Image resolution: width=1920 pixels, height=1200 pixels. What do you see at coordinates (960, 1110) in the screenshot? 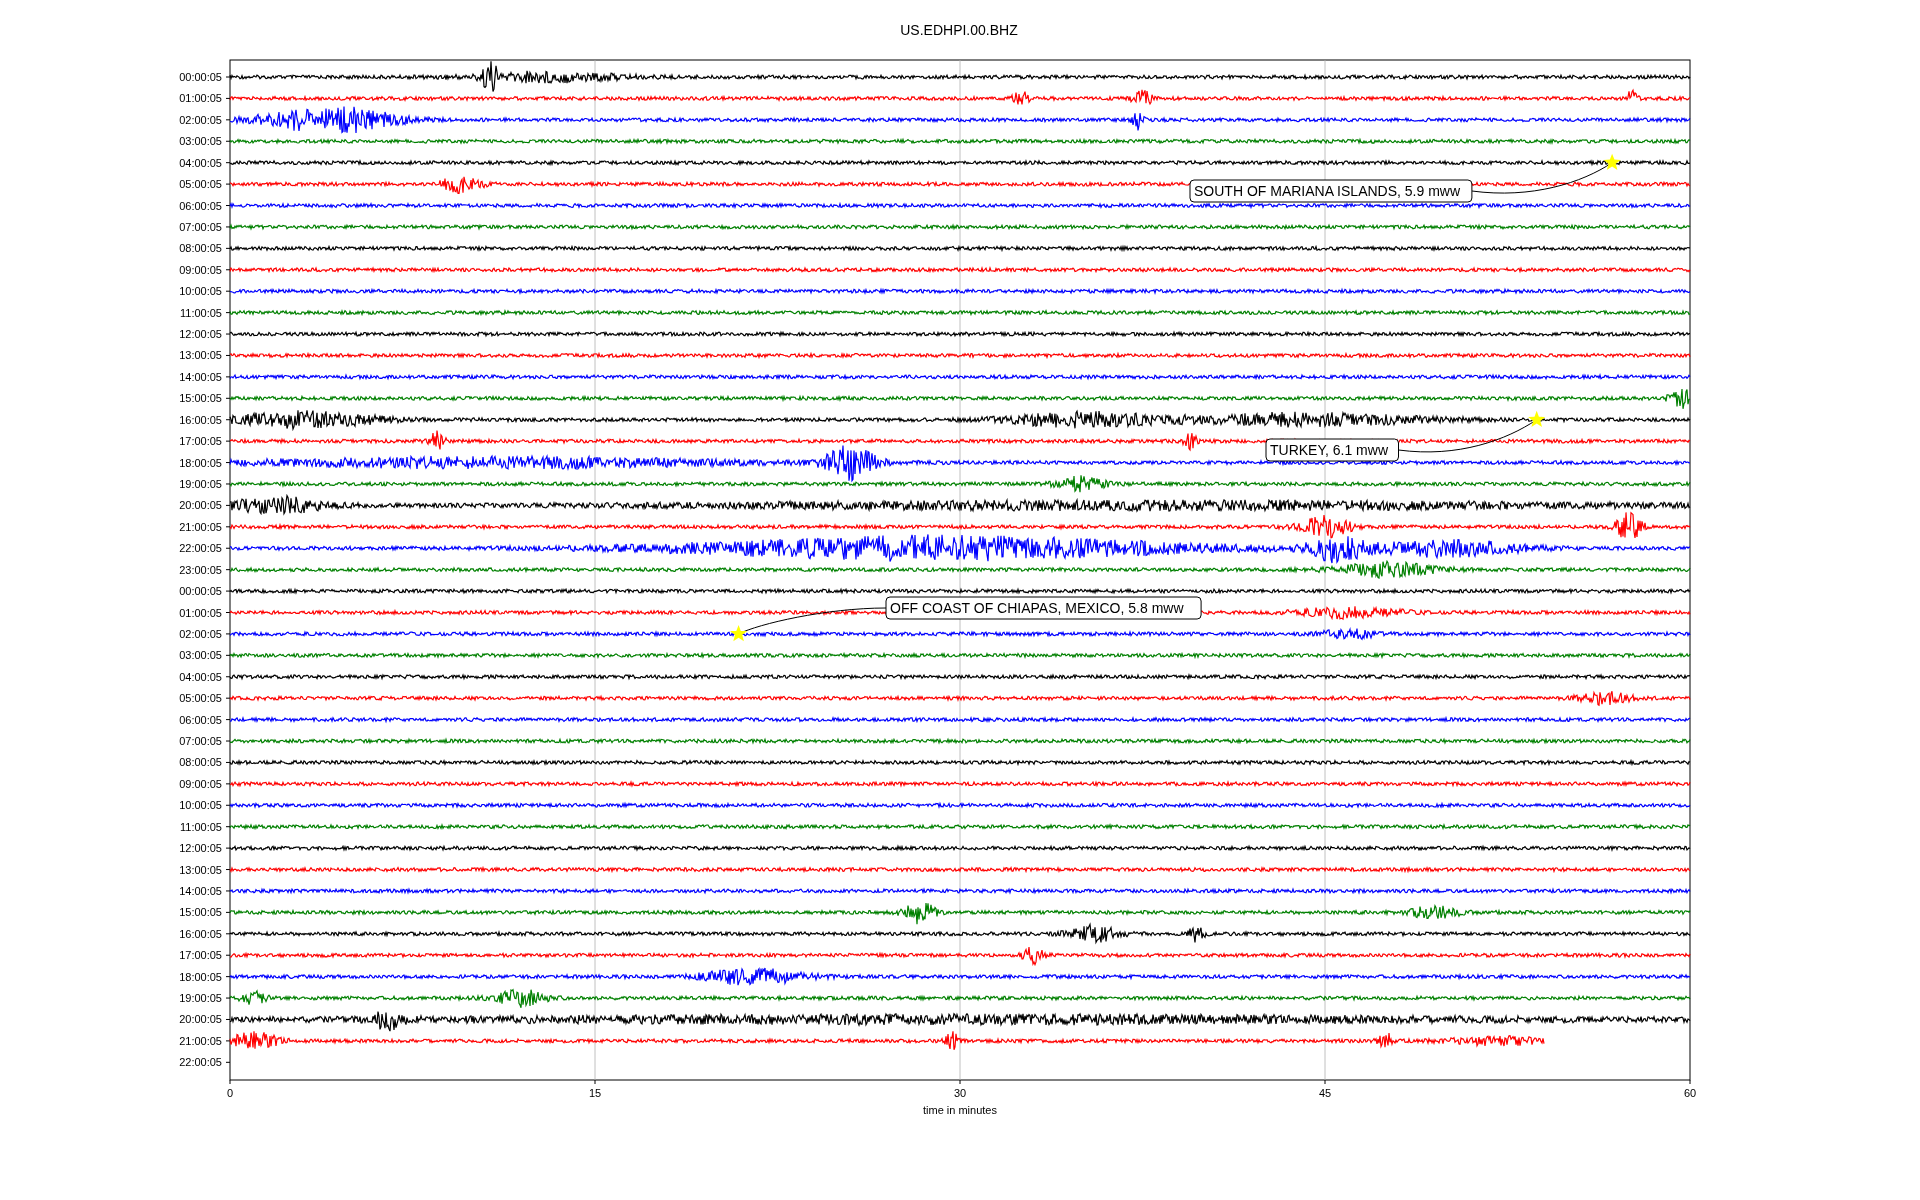
I see `axis-title: time in minutes` at bounding box center [960, 1110].